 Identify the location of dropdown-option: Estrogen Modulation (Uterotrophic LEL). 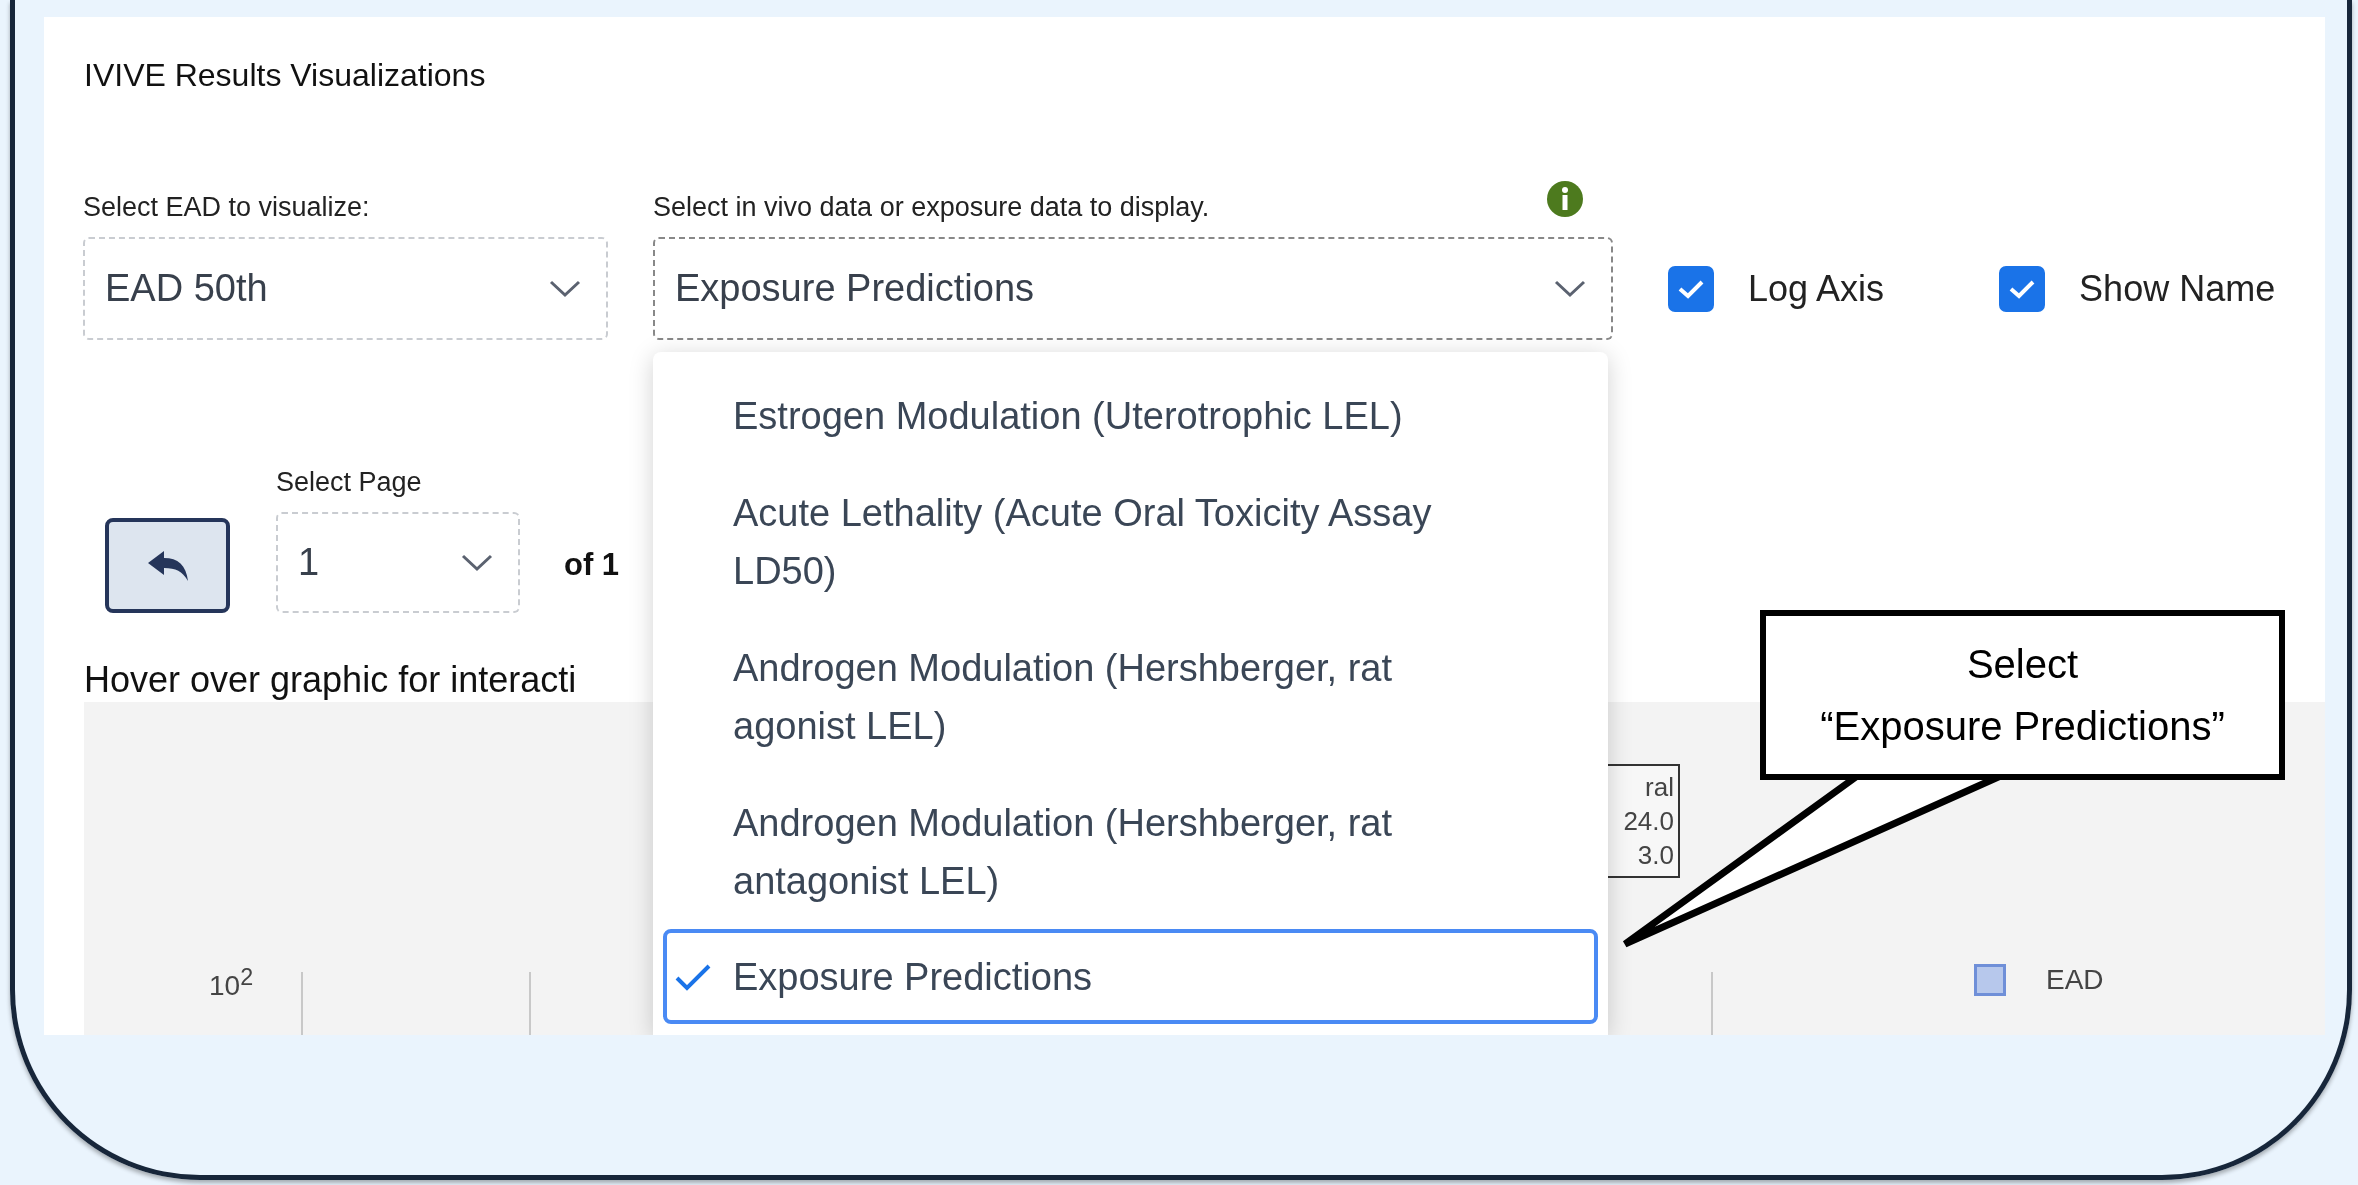
(1130, 415).